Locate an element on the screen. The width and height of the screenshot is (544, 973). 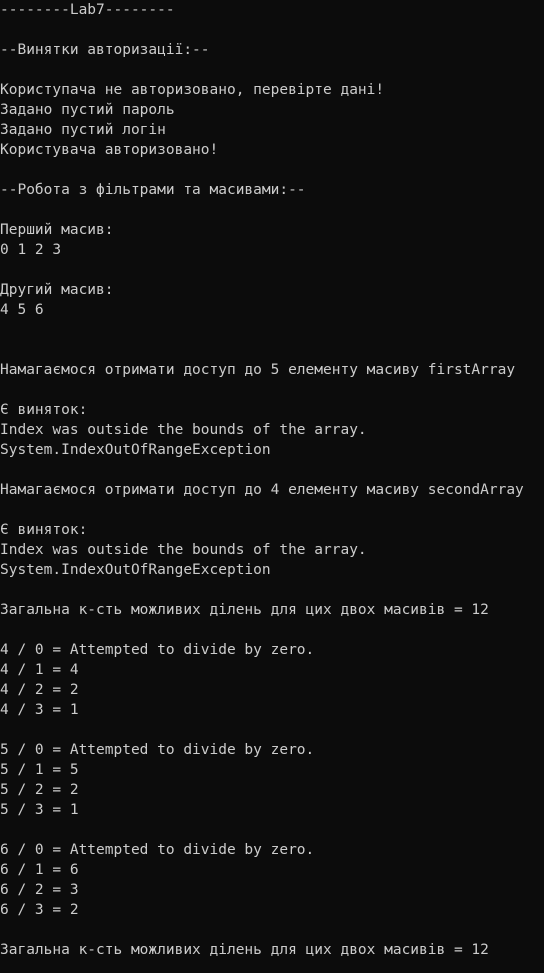
console-line: --------Lab7-------- is located at coordinates (87, 10).